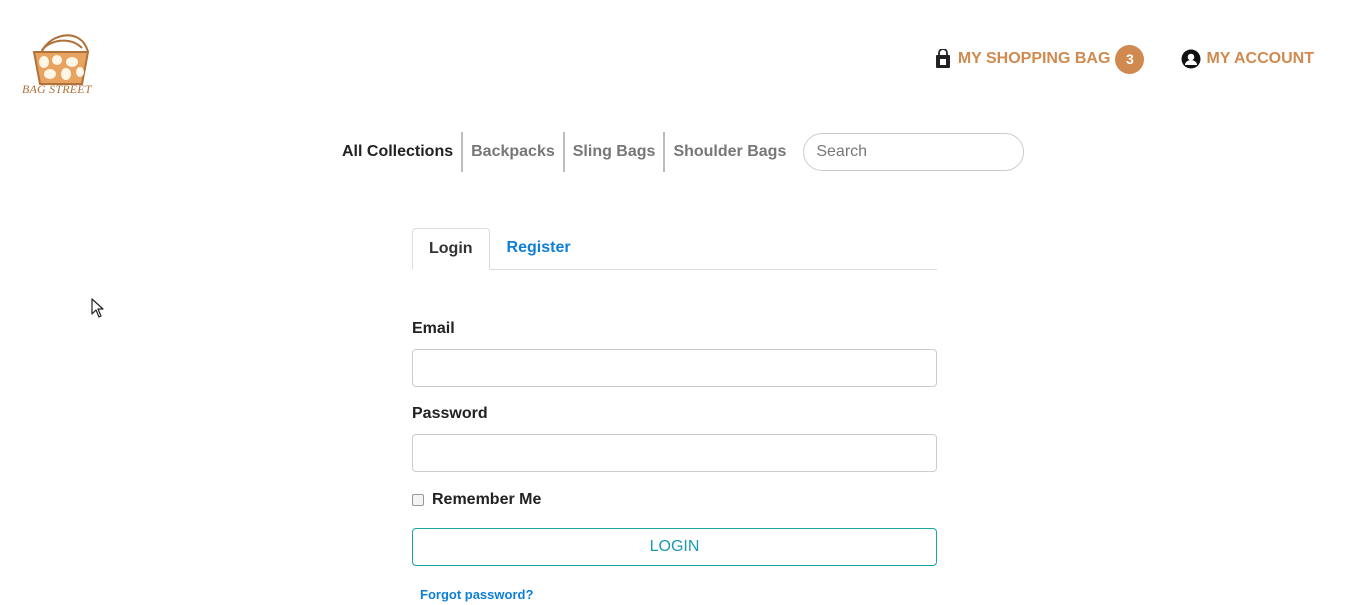 Image resolution: width=1345 pixels, height=605 pixels. Describe the element at coordinates (1130, 59) in the screenshot. I see `bag-count-badge: 3` at that location.